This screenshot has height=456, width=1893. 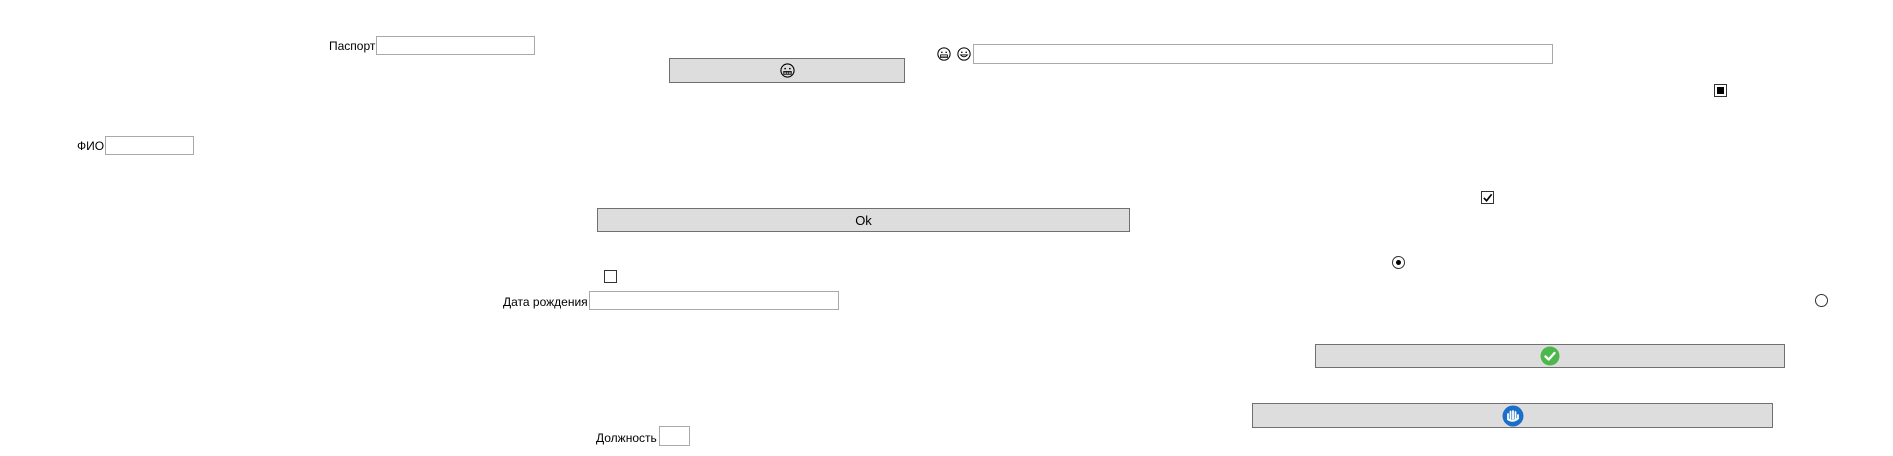 I want to click on emoji-button, so click(x=787, y=70).